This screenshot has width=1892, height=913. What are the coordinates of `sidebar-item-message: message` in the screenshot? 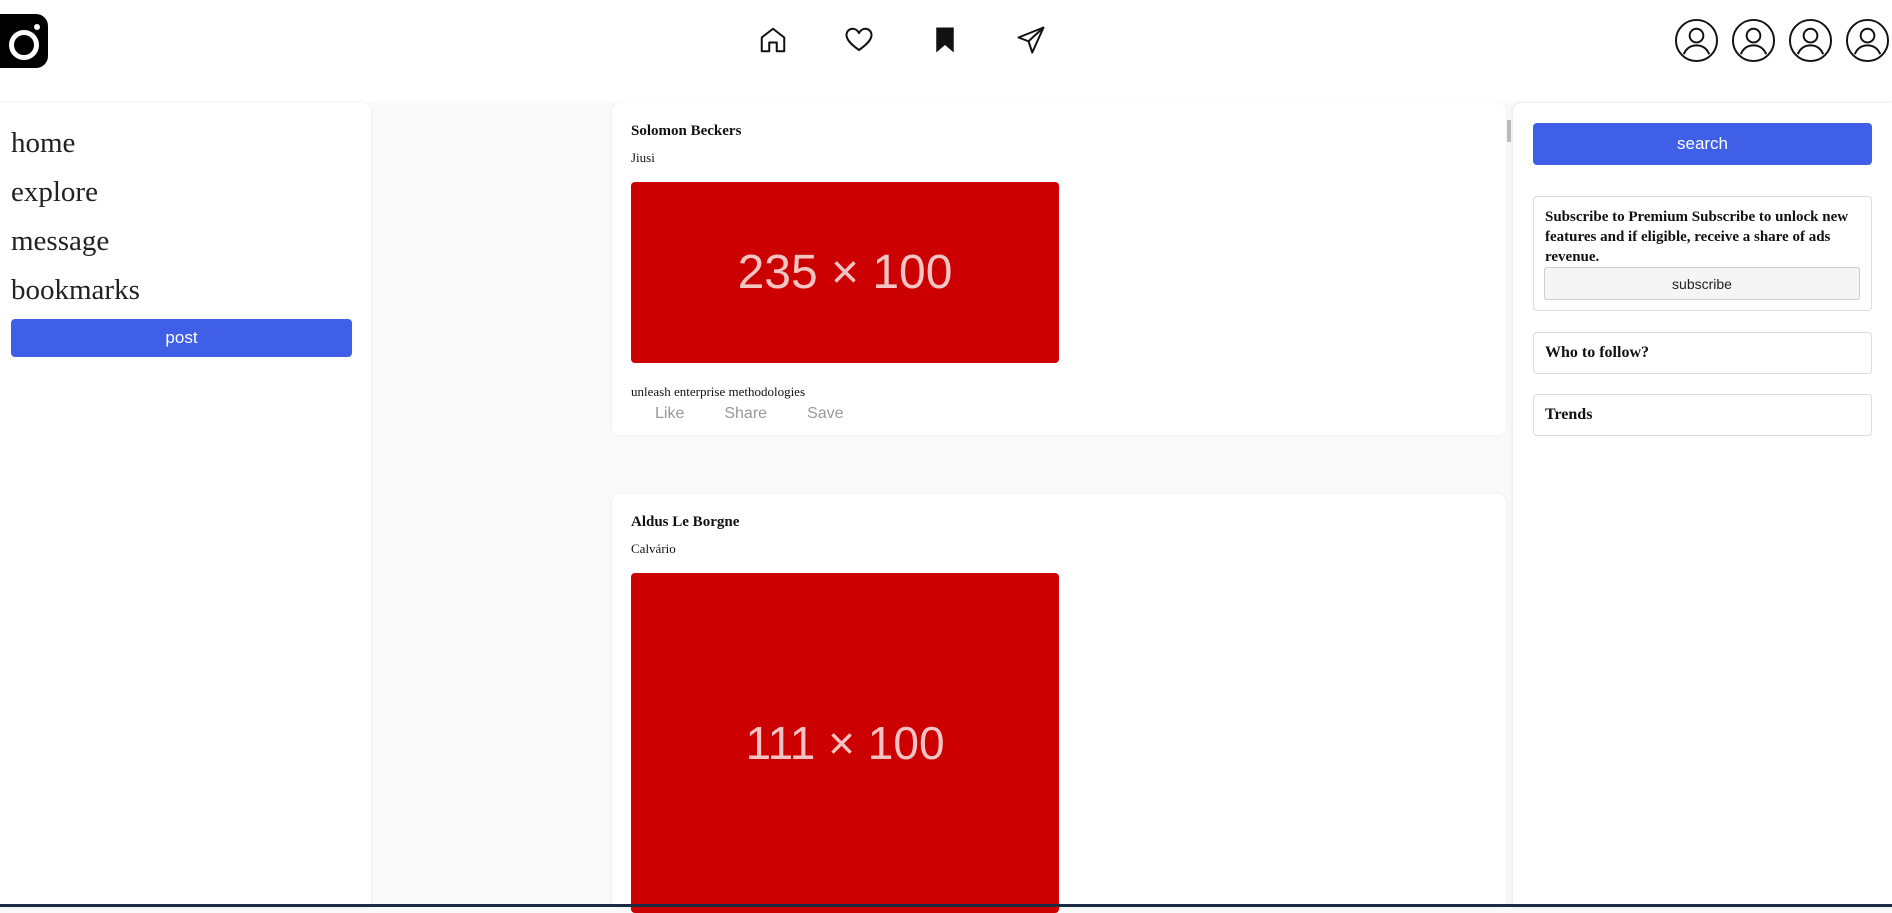 It's located at (191, 241).